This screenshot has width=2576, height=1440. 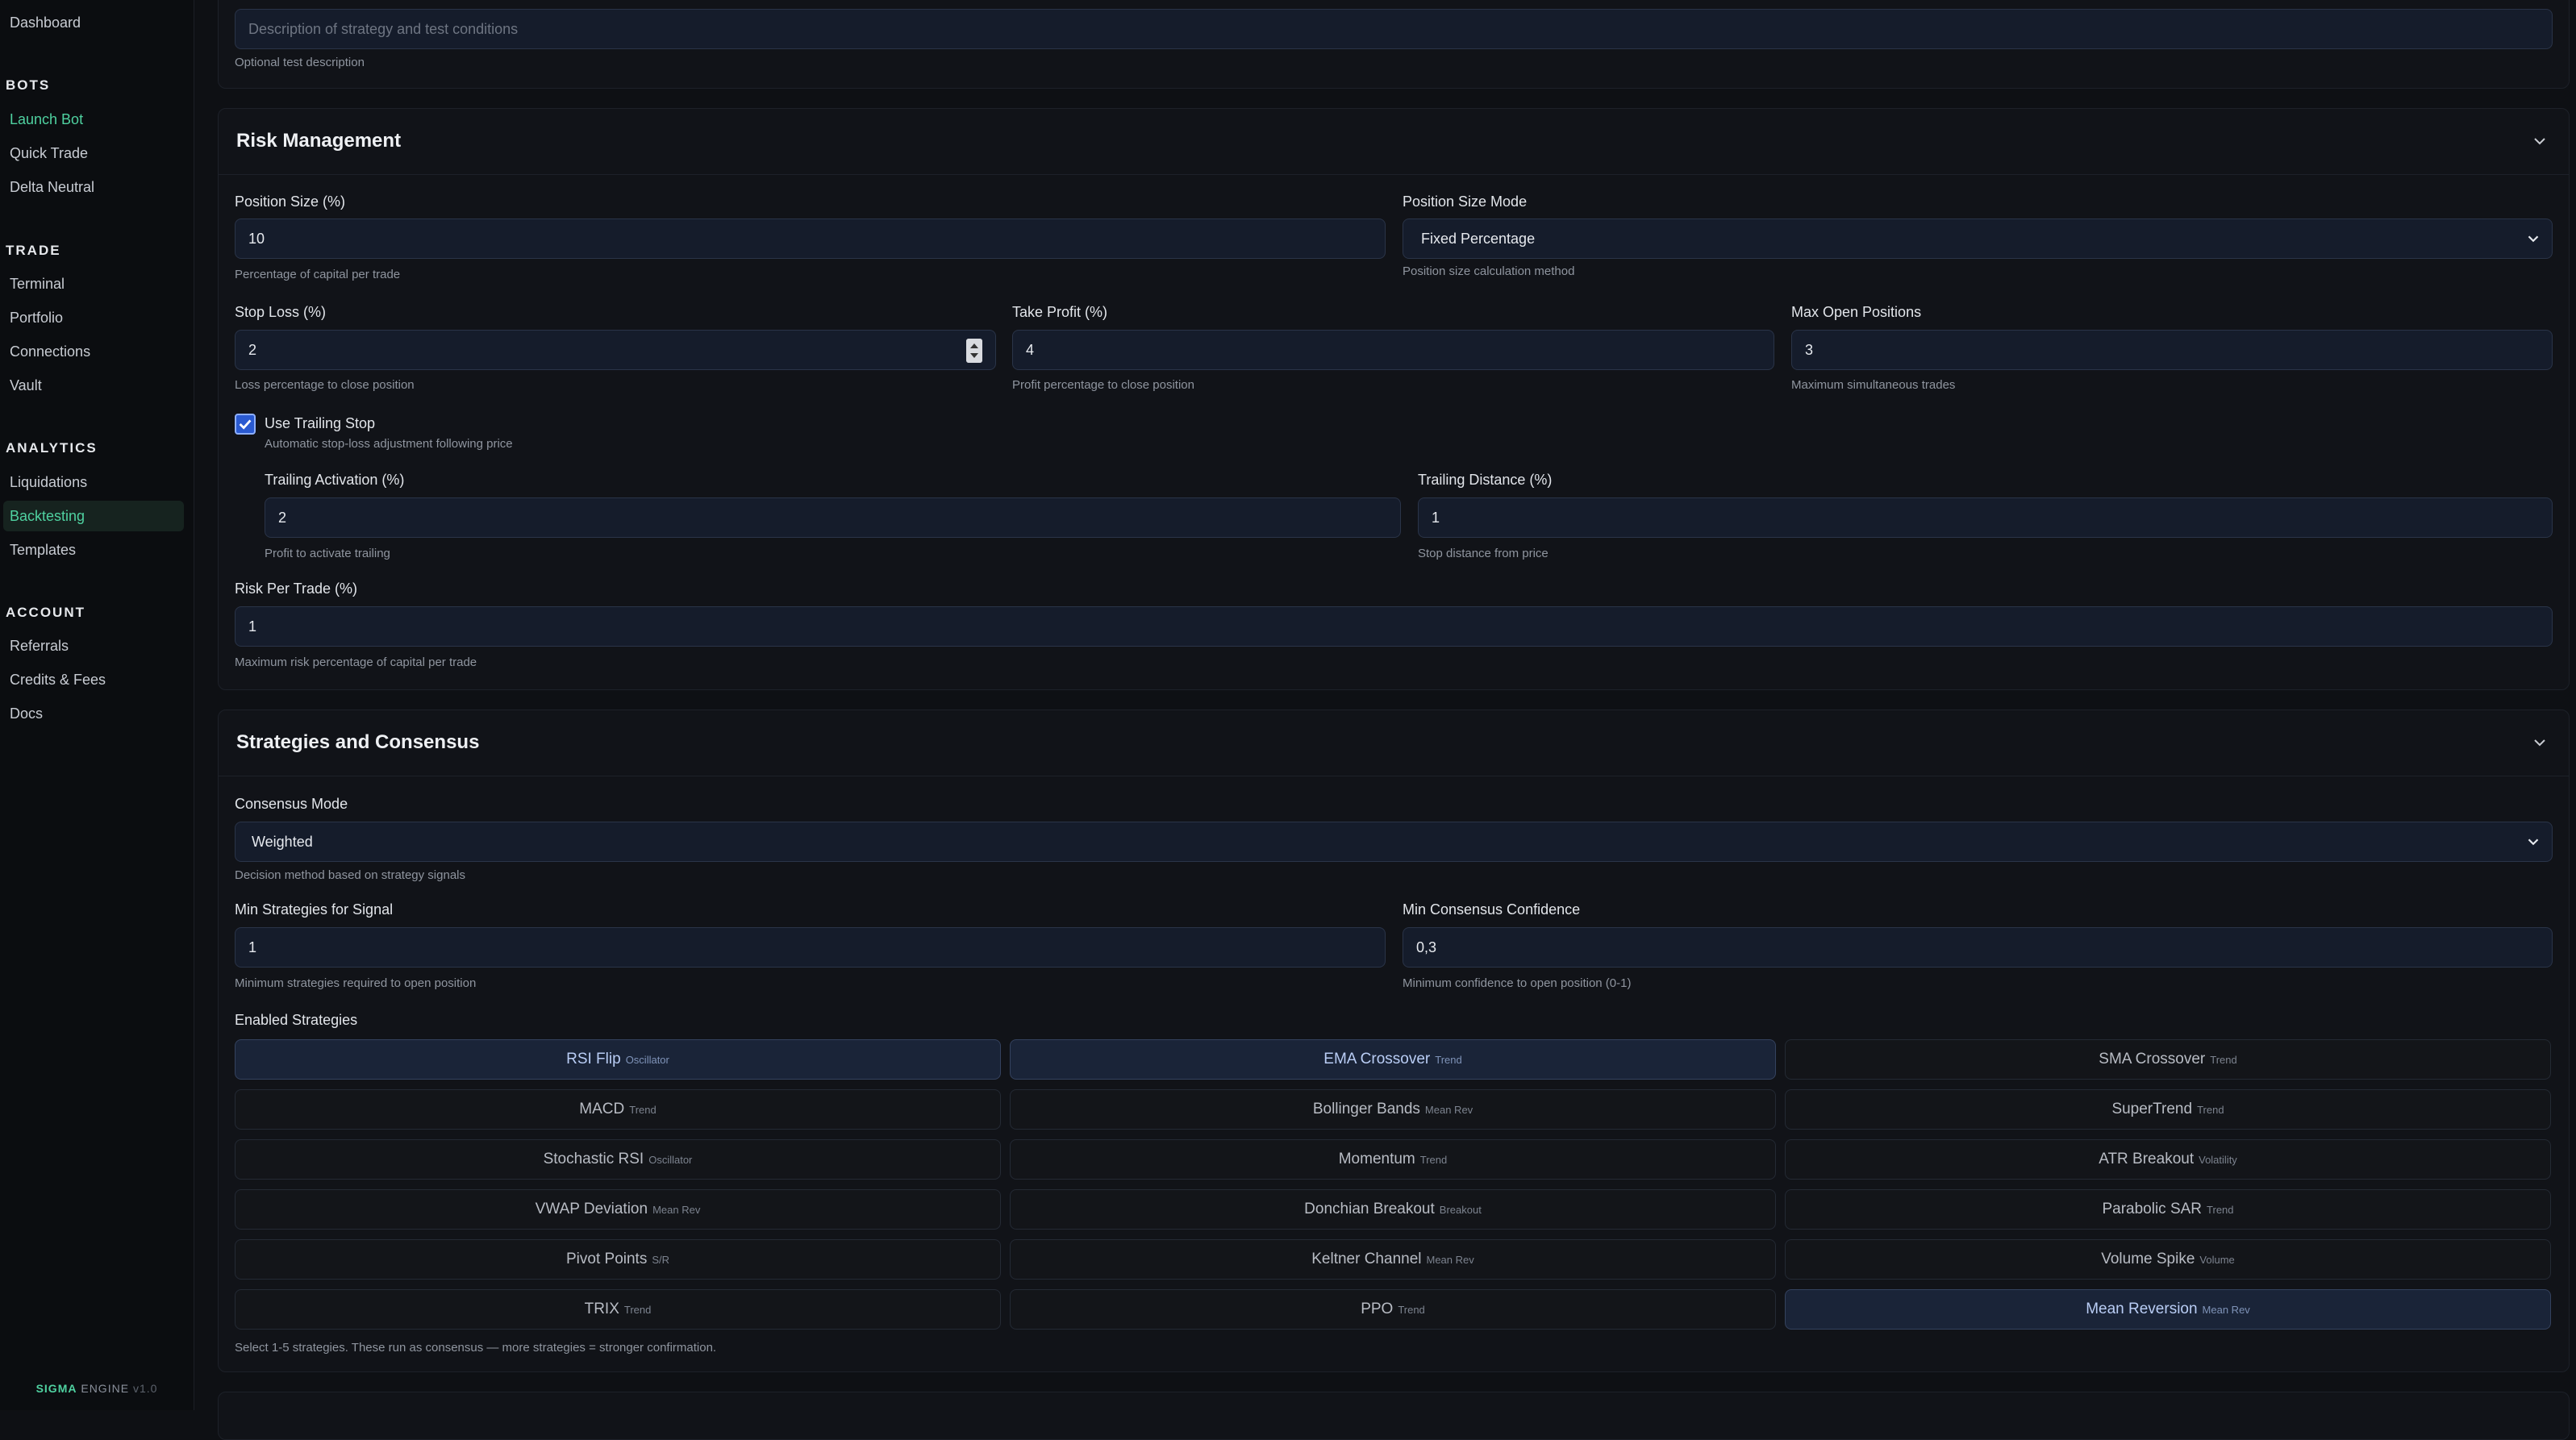 I want to click on strategy-option: Pivot Points S/R, so click(x=618, y=1259).